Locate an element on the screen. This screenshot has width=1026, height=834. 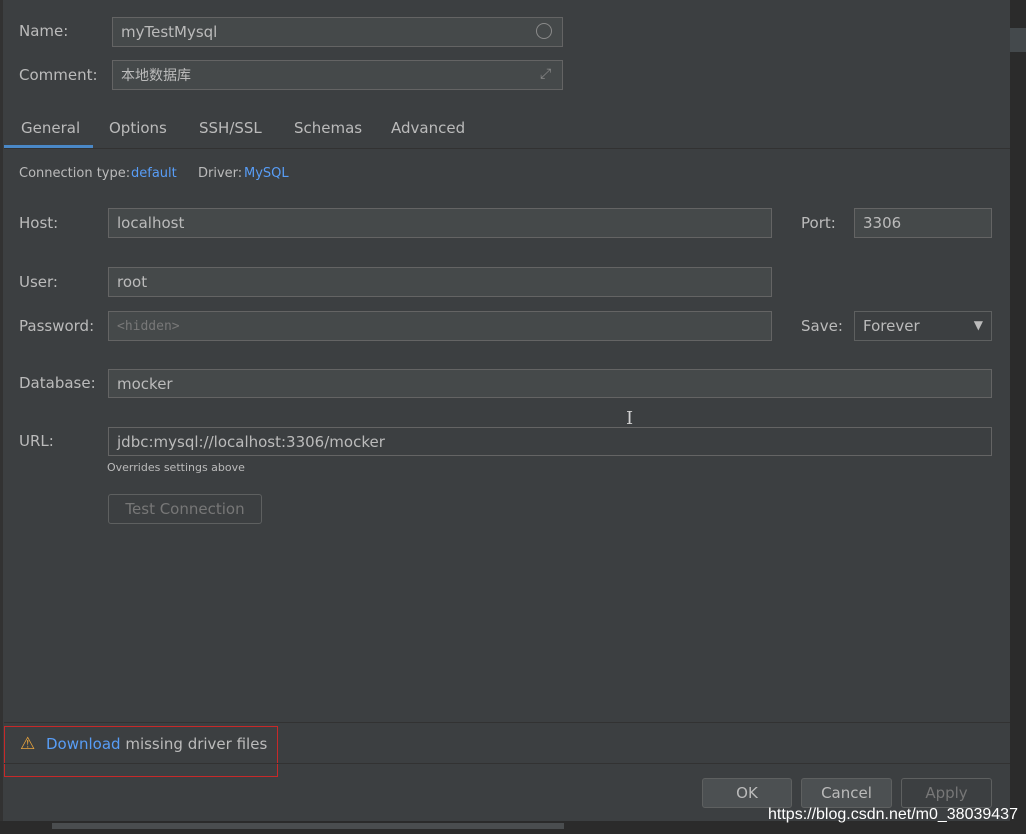
database-field: mocker is located at coordinates (550, 383).